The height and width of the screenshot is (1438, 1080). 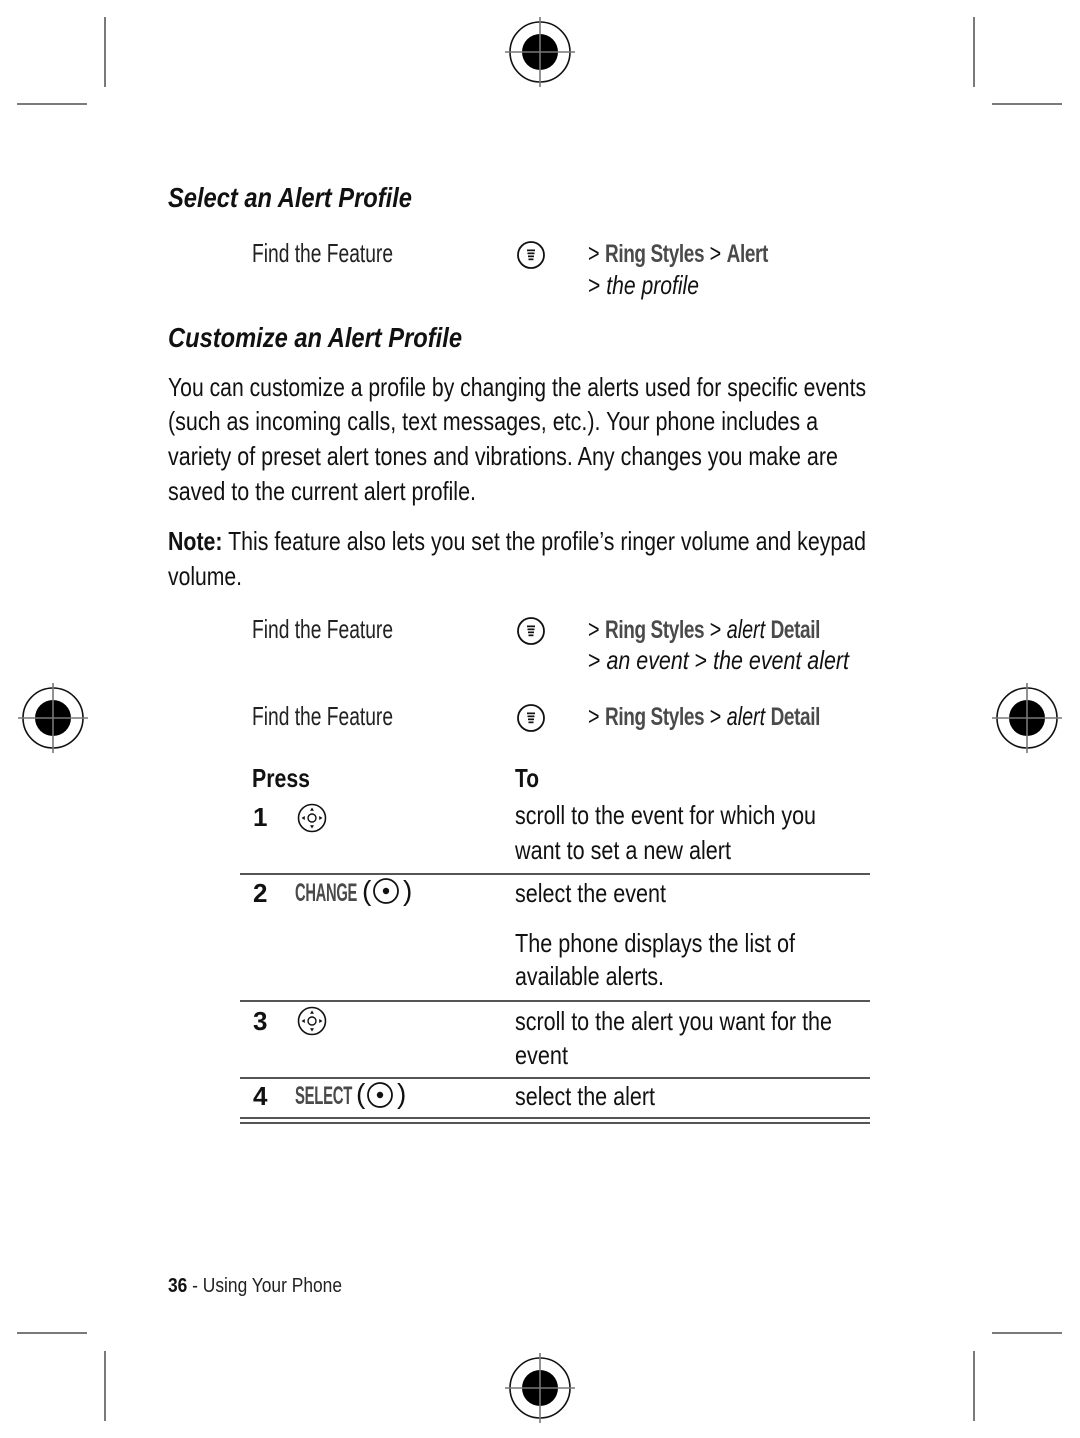 I want to click on registration-mark-right, so click(x=1027, y=718).